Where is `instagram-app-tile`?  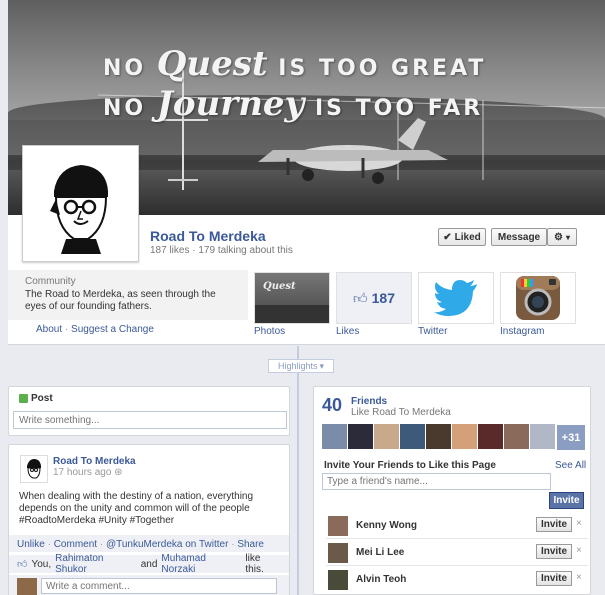 instagram-app-tile is located at coordinates (538, 298).